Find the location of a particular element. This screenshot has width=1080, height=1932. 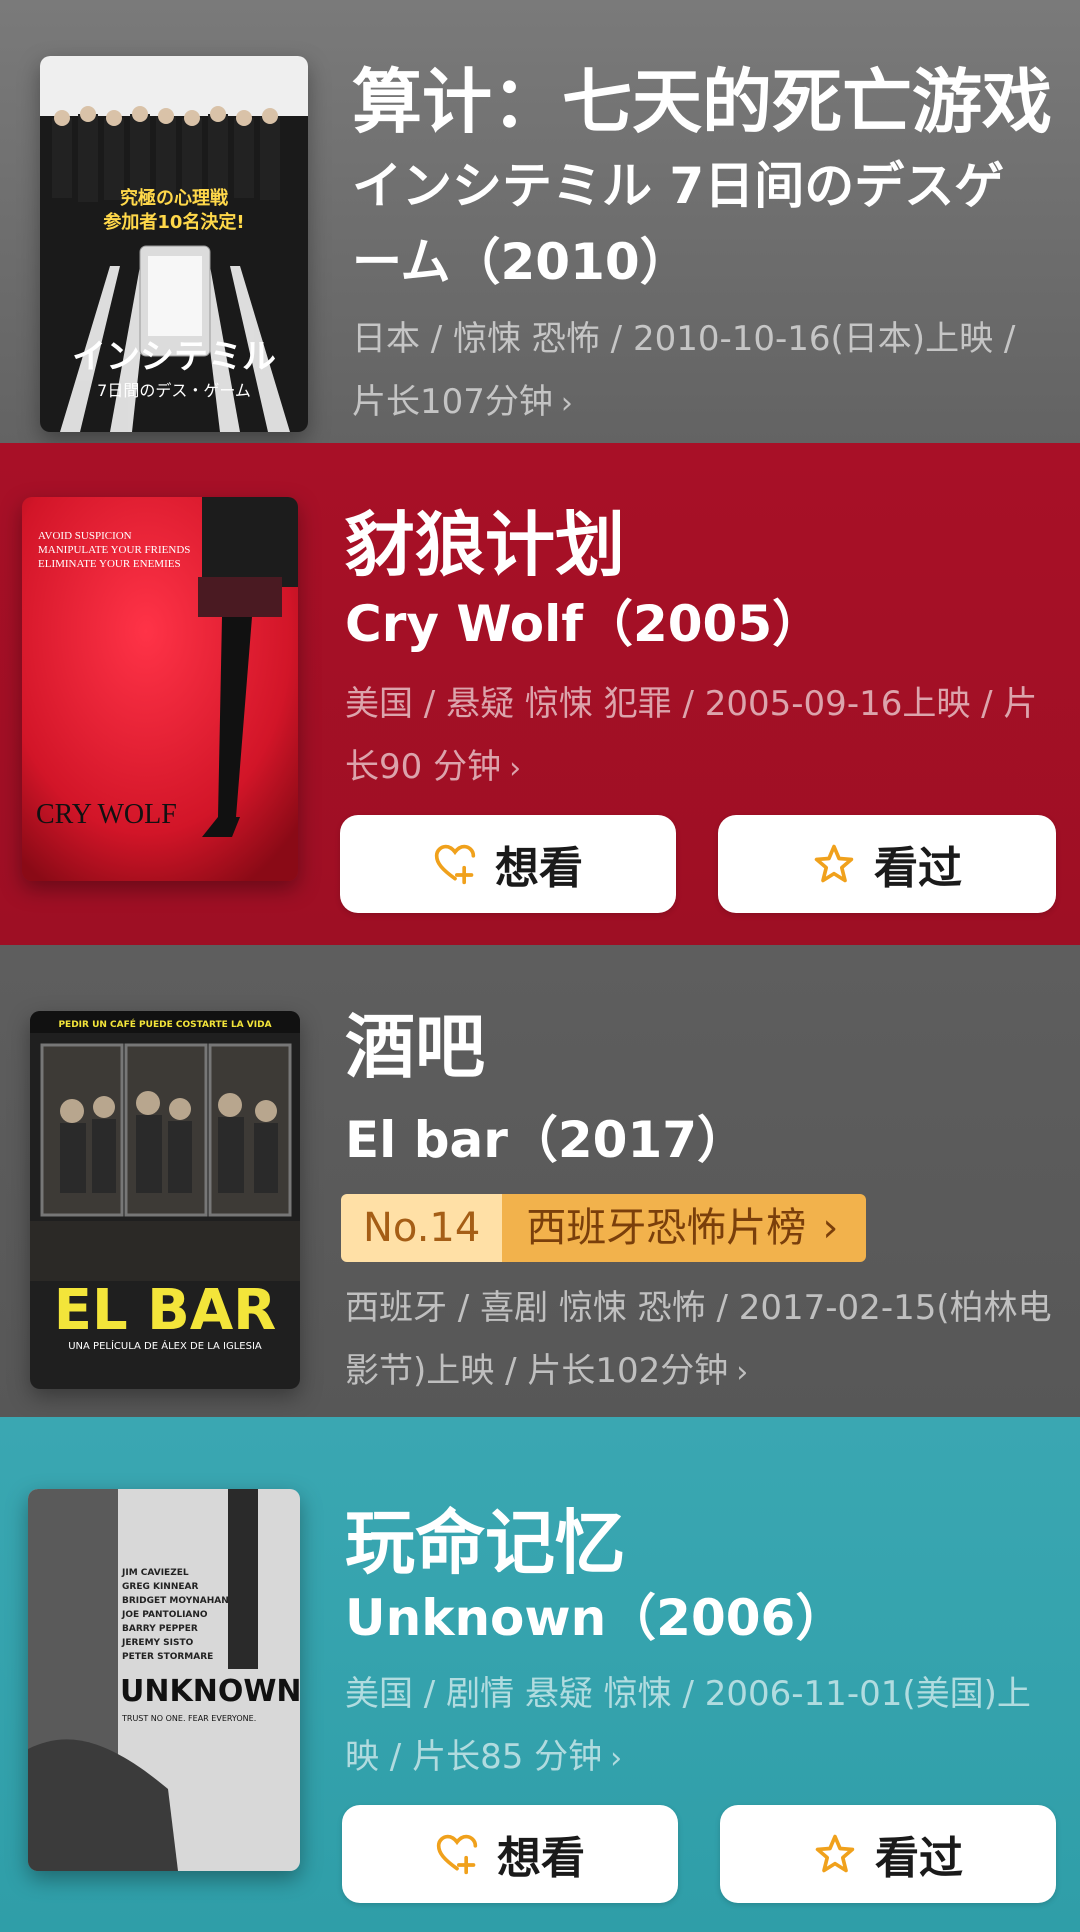

movie-poster: 究極の心理戦 参加者10名決定! インシテミル 7日間のデス・ゲーム is located at coordinates (174, 244).